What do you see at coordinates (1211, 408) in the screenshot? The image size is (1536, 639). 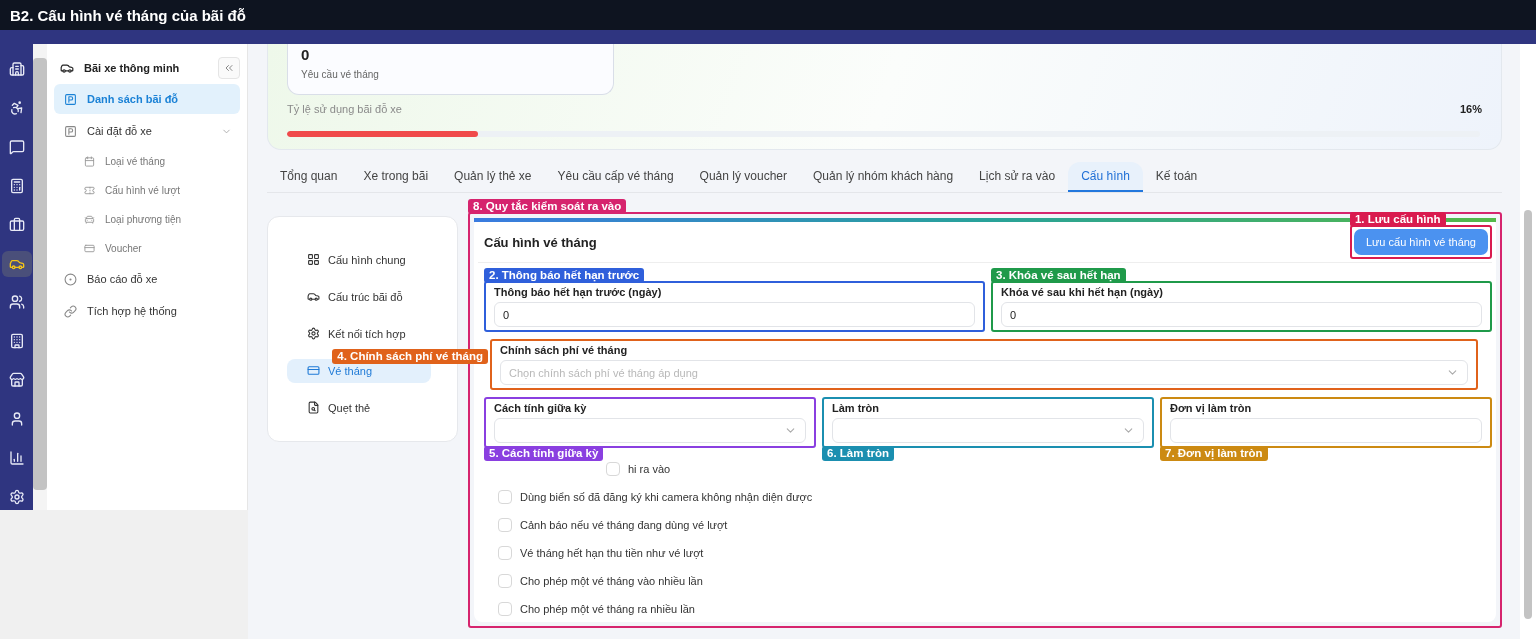 I see `field-label: Đơn vị làm tròn` at bounding box center [1211, 408].